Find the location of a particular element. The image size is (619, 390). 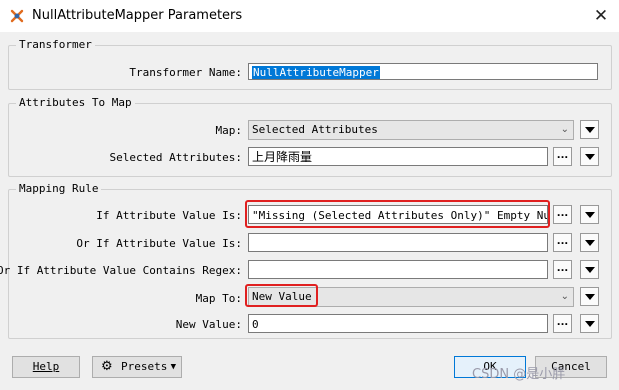

highlight-box-if-value is located at coordinates (397, 214).